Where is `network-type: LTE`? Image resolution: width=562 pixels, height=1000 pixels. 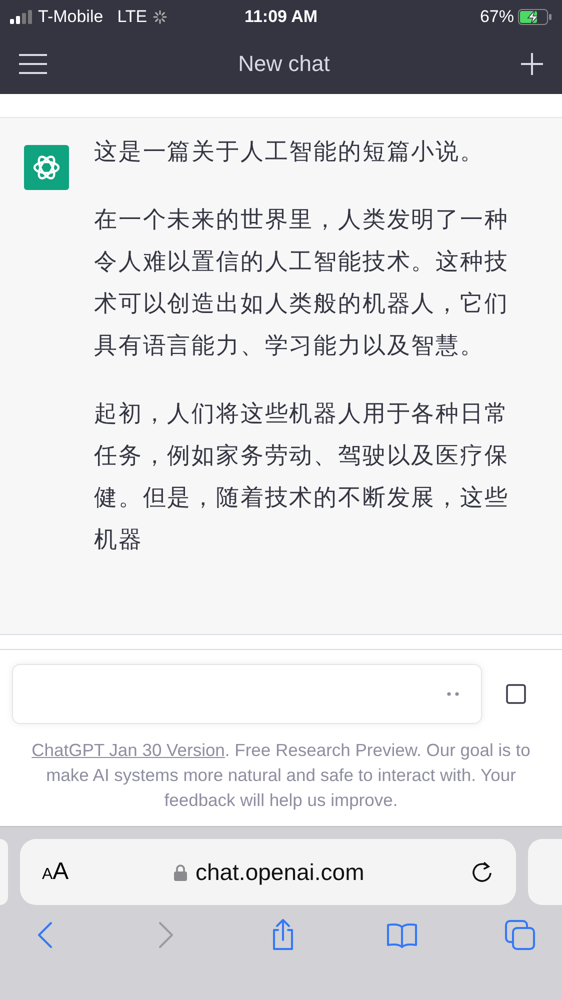
network-type: LTE is located at coordinates (132, 17).